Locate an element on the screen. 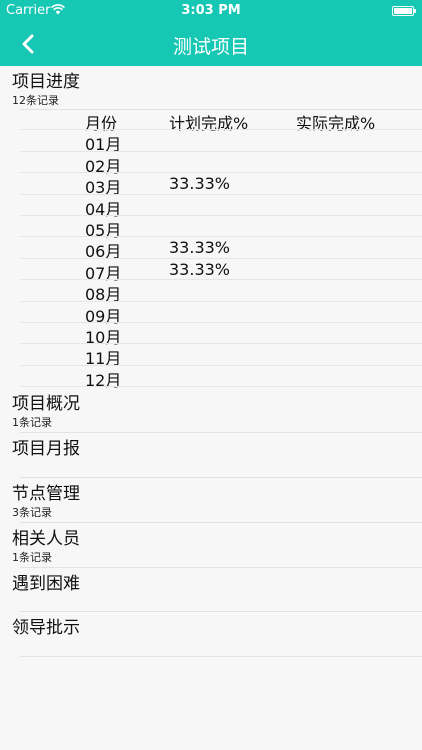 This screenshot has height=750, width=422. table-row: 04月 is located at coordinates (211, 207).